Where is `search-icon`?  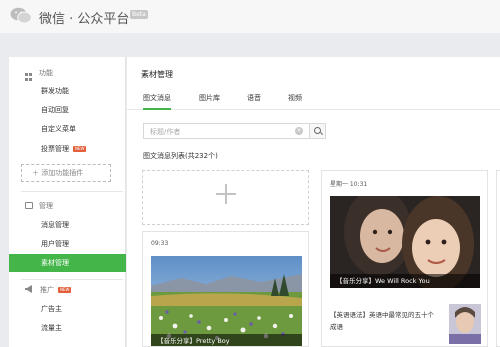
search-icon is located at coordinates (317, 130).